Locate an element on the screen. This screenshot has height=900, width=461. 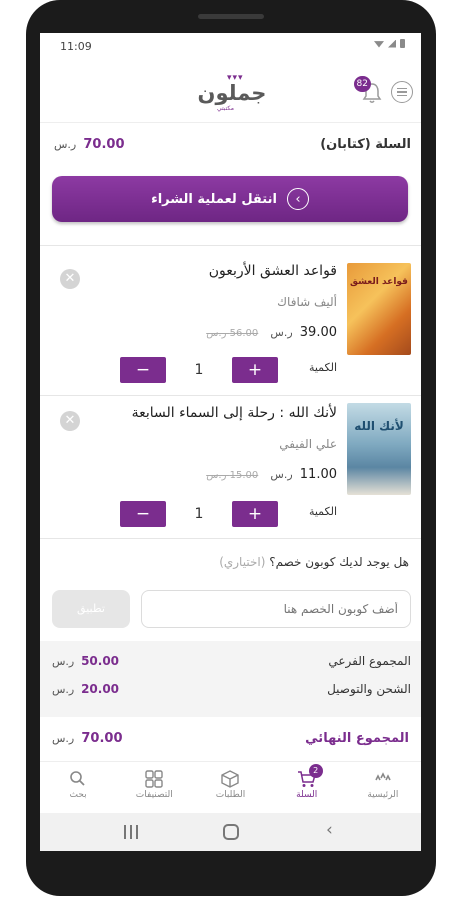
subtotal-amount: 50.00 is located at coordinates (100, 661).